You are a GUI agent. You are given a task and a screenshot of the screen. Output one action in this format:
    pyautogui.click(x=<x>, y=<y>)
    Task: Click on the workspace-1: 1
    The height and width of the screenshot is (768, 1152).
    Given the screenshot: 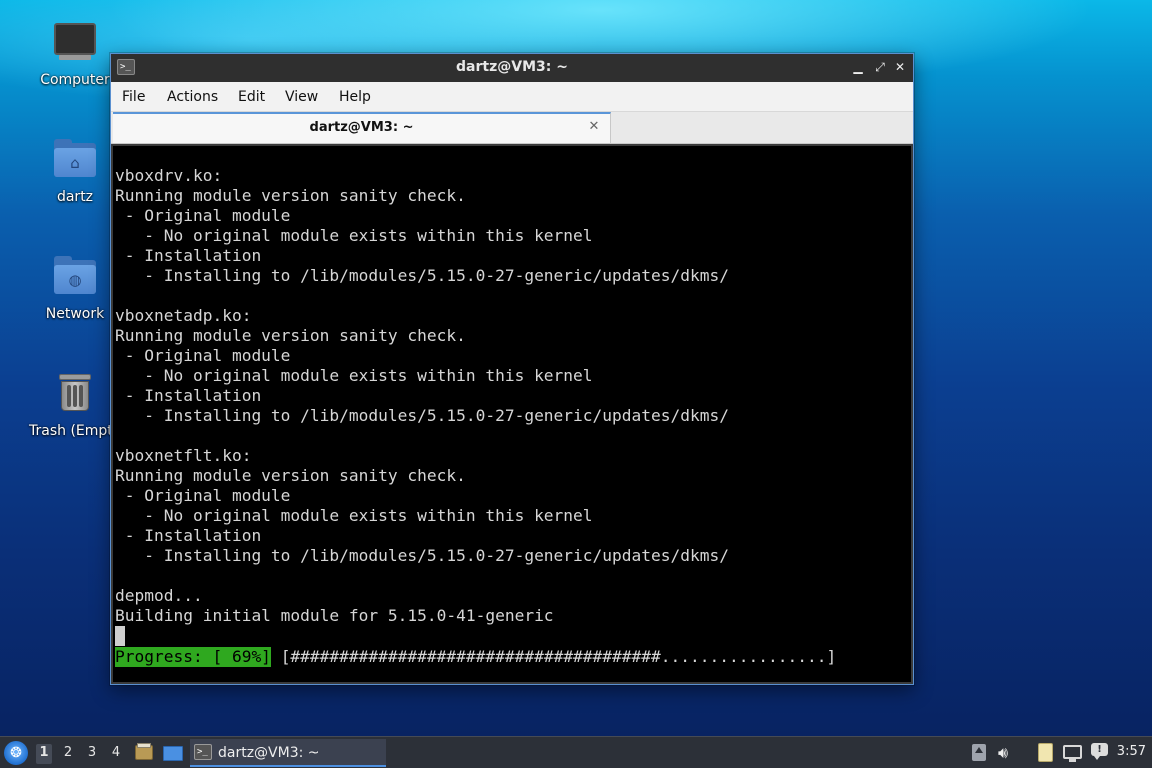 What is the action you would take?
    pyautogui.click(x=44, y=754)
    